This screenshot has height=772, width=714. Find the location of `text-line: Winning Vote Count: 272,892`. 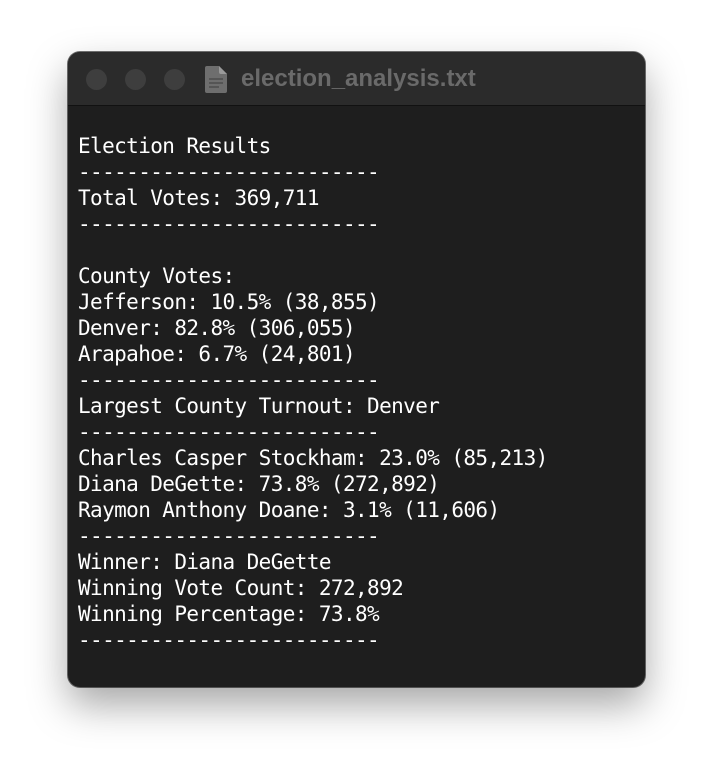

text-line: Winning Vote Count: 272,892 is located at coordinates (241, 588).